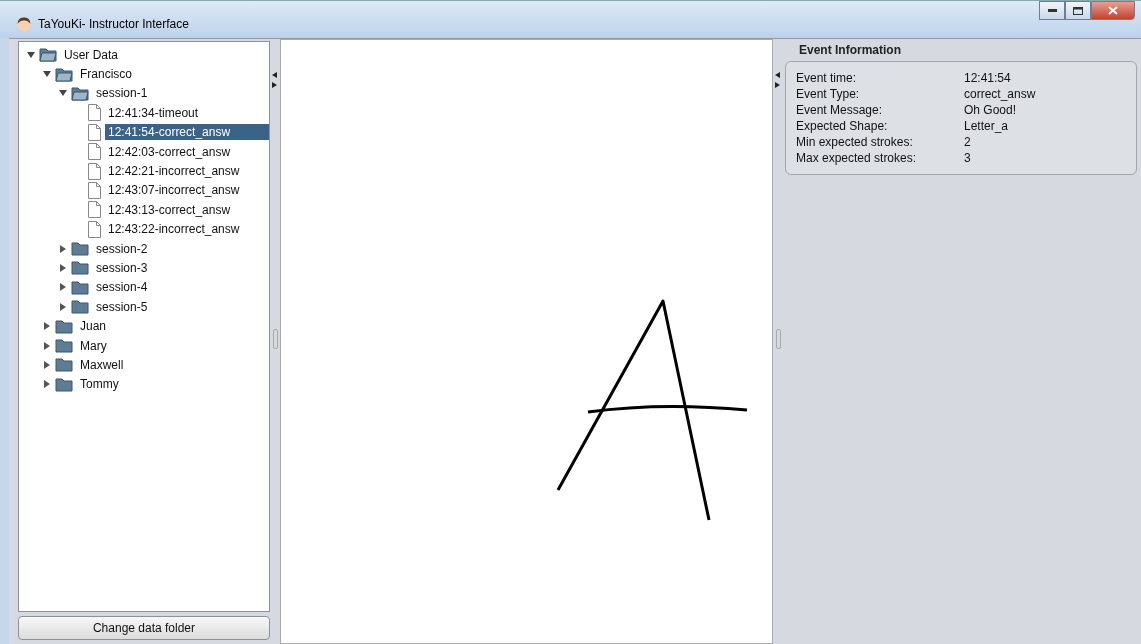 The width and height of the screenshot is (1141, 644). Describe the element at coordinates (99, 384) in the screenshot. I see `tree-item: Tommy` at that location.